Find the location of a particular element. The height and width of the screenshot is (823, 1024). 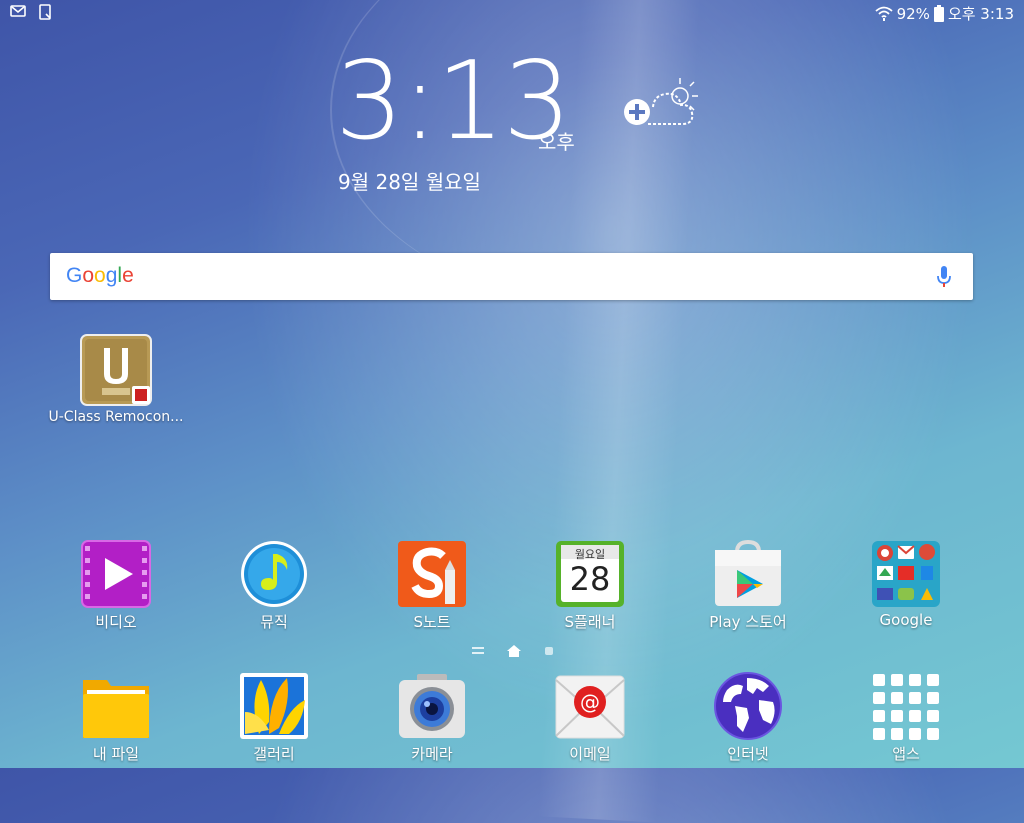

dock-apps: 앱스 is located at coordinates (906, 718).